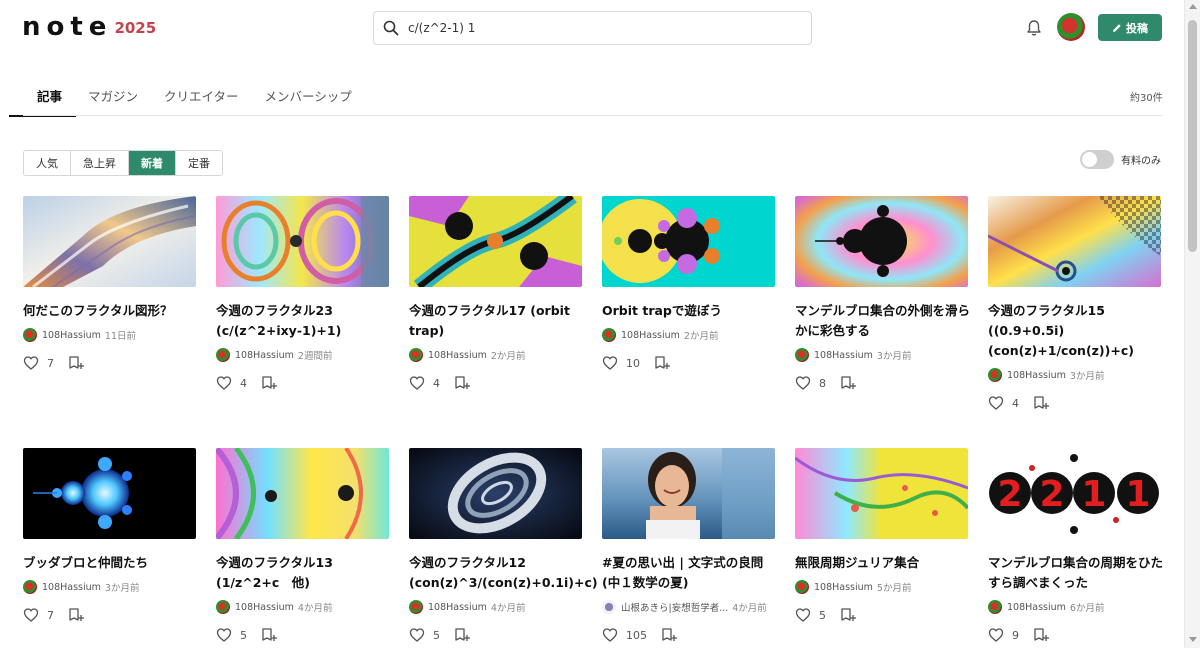 This screenshot has width=1200, height=648. I want to click on tab-articles: 記事, so click(42, 97).